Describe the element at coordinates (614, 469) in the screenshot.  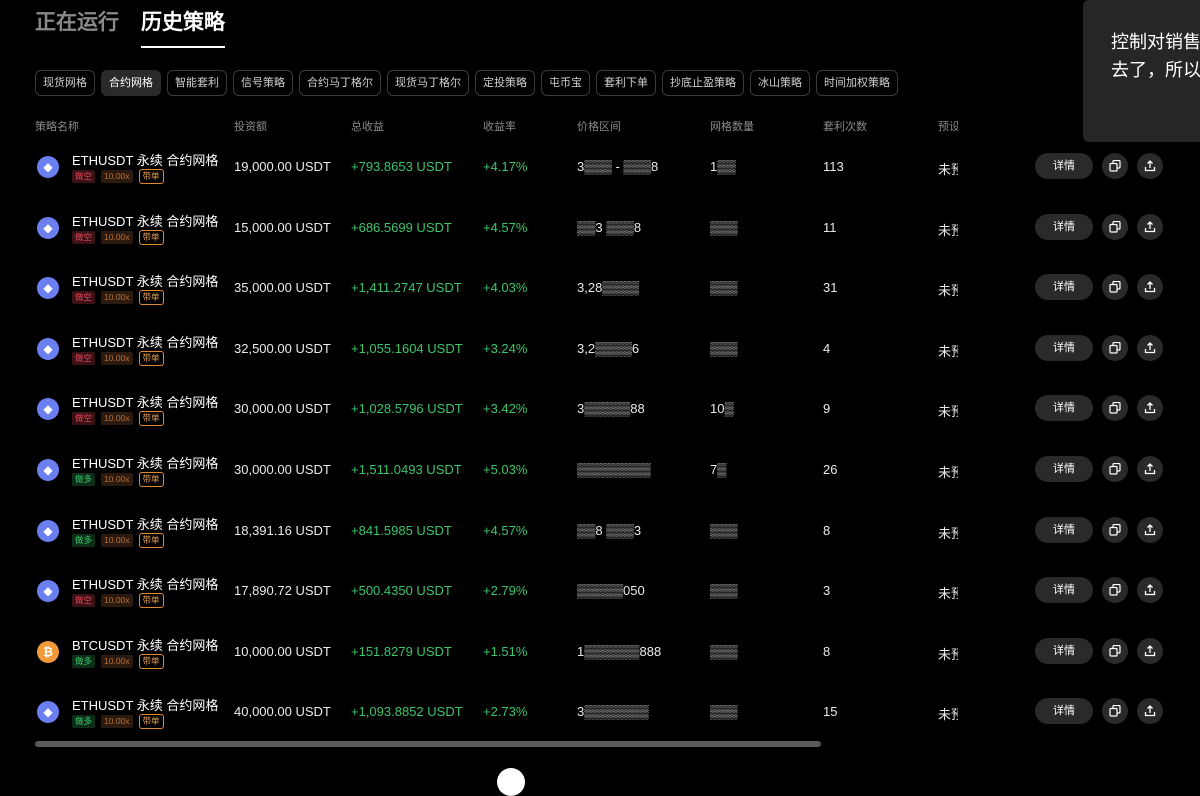
I see `price-range-value: ▒▒▒▒▒▒▒▒` at that location.